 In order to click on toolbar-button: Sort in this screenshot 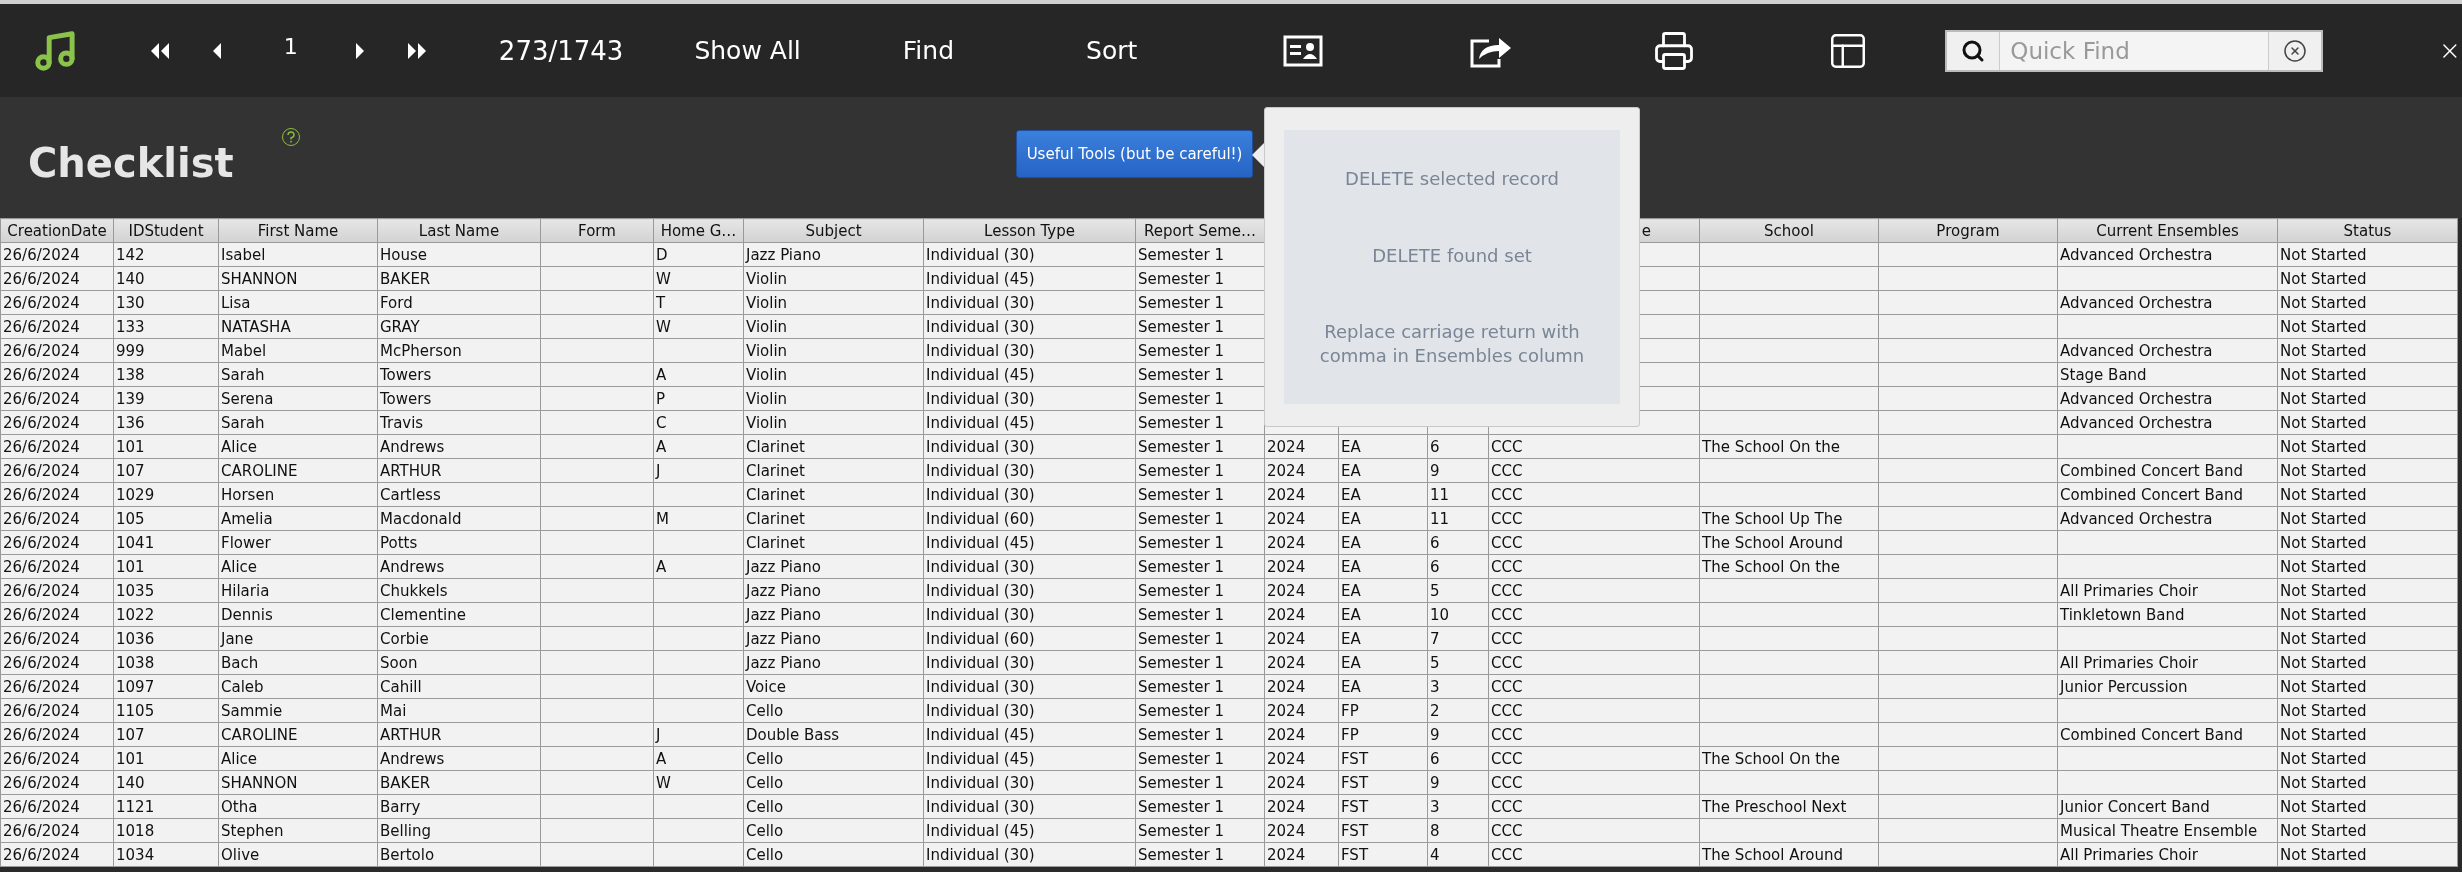, I will do `click(1112, 50)`.